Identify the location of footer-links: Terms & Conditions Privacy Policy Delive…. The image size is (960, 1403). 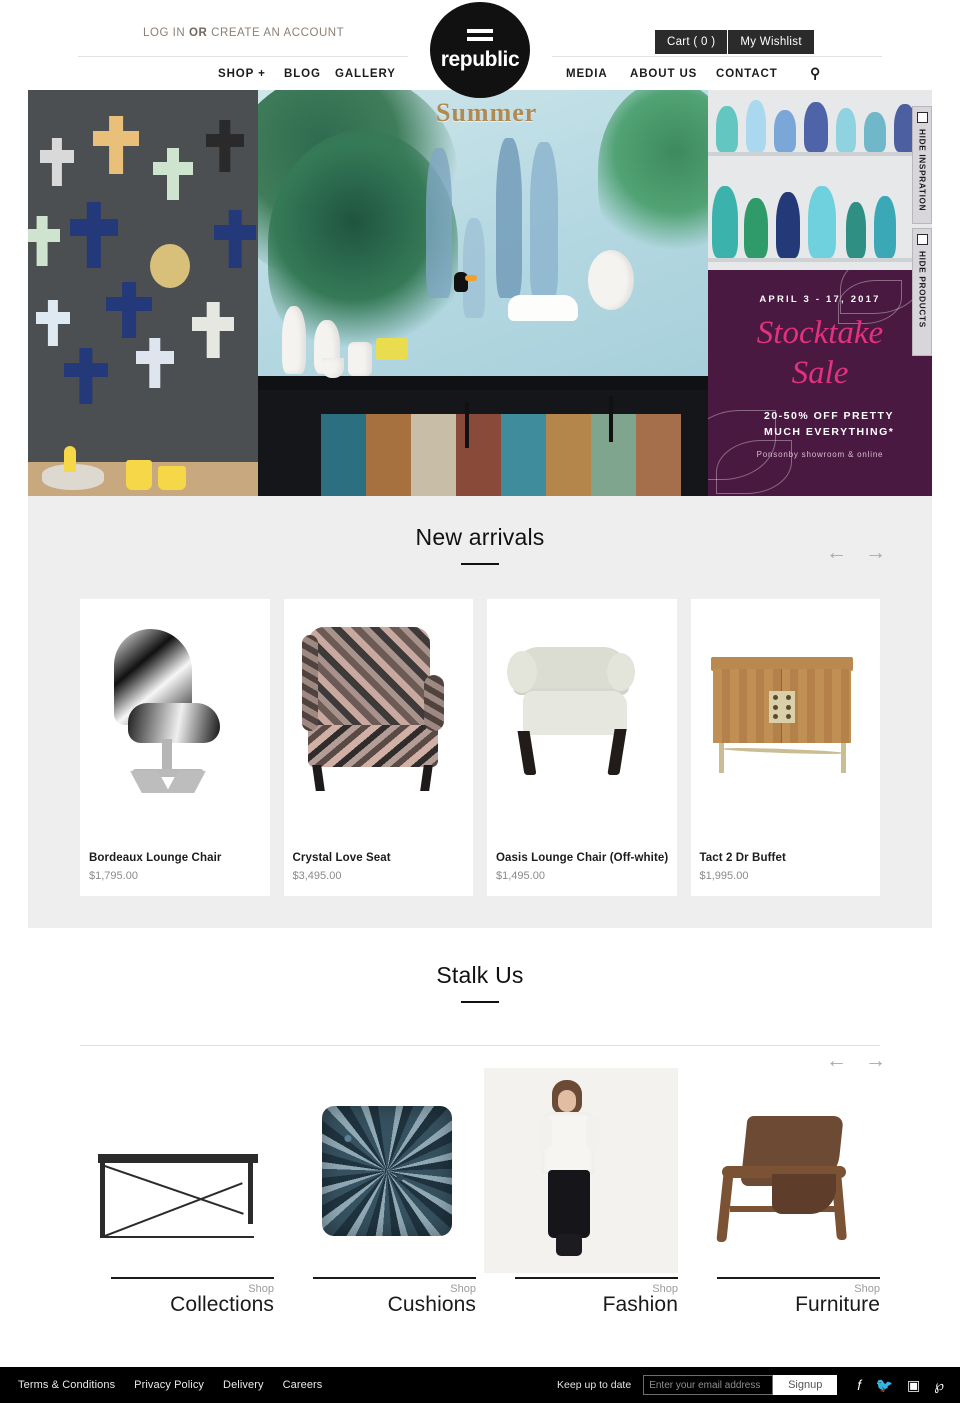
(170, 1385).